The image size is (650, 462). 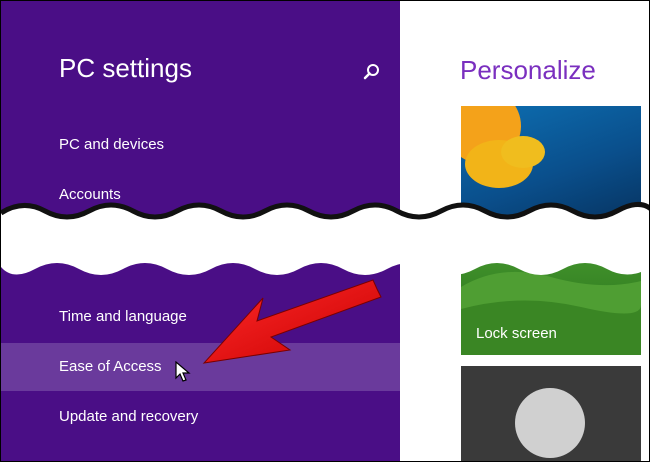 What do you see at coordinates (292, 321) in the screenshot?
I see `red-arrow-annotation` at bounding box center [292, 321].